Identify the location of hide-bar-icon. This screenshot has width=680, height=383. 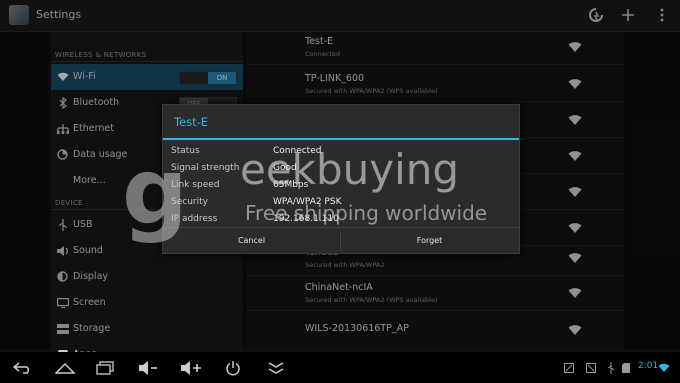
(276, 368).